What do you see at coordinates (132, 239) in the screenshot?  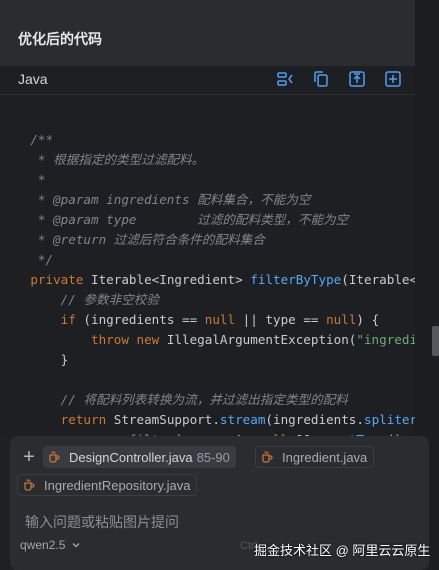 I see `code-line: * @return 过滤后符合条件的配料集合` at bounding box center [132, 239].